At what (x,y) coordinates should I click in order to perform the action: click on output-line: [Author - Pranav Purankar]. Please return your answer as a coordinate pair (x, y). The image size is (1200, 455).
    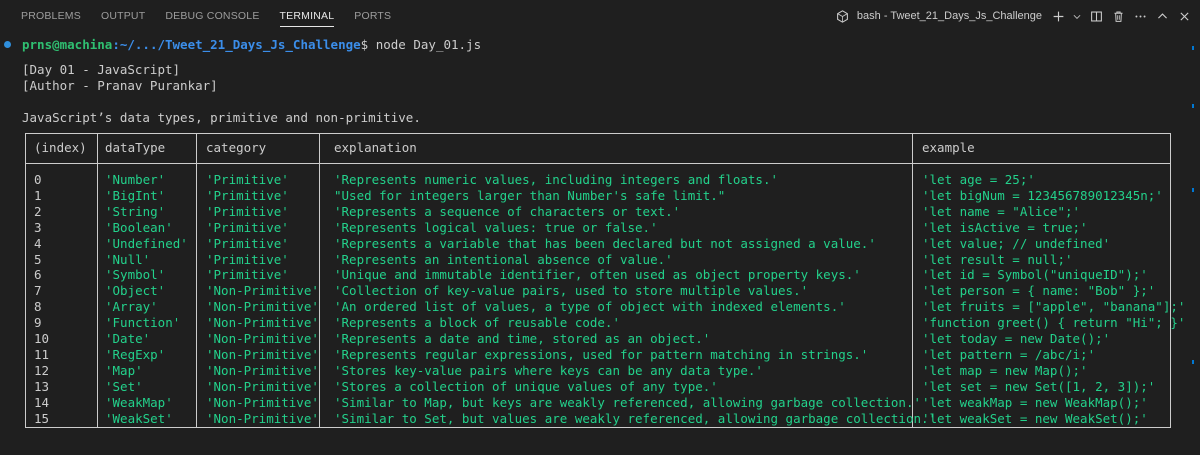
    Looking at the image, I should click on (120, 85).